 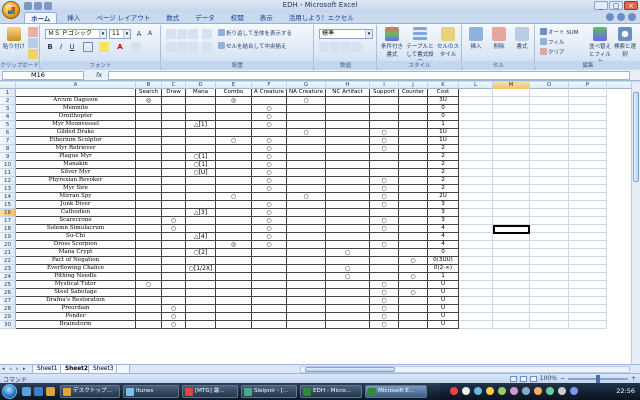 I want to click on card-name-cell: Myr Sire, so click(x=76, y=189).